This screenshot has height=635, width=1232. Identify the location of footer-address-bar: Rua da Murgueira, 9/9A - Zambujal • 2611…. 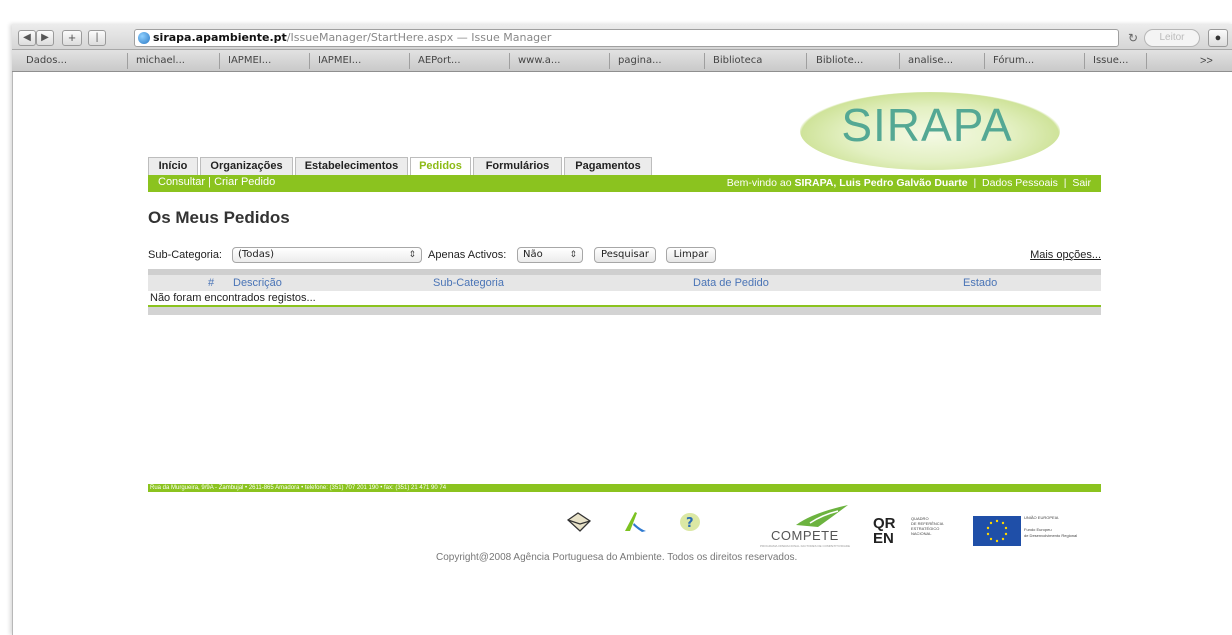
(624, 488).